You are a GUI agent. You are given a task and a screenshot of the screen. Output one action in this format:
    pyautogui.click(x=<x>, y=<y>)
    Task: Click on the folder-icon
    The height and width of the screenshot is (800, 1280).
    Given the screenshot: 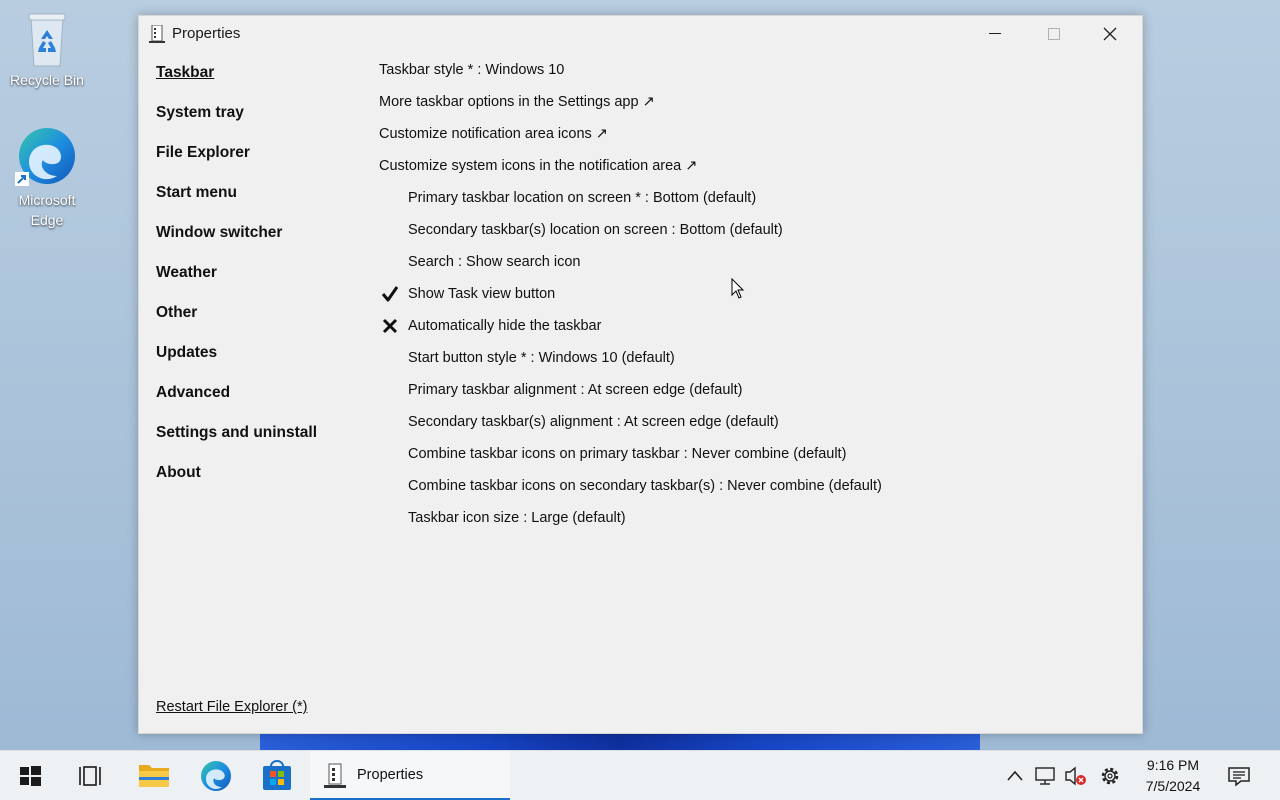 What is the action you would take?
    pyautogui.click(x=154, y=776)
    